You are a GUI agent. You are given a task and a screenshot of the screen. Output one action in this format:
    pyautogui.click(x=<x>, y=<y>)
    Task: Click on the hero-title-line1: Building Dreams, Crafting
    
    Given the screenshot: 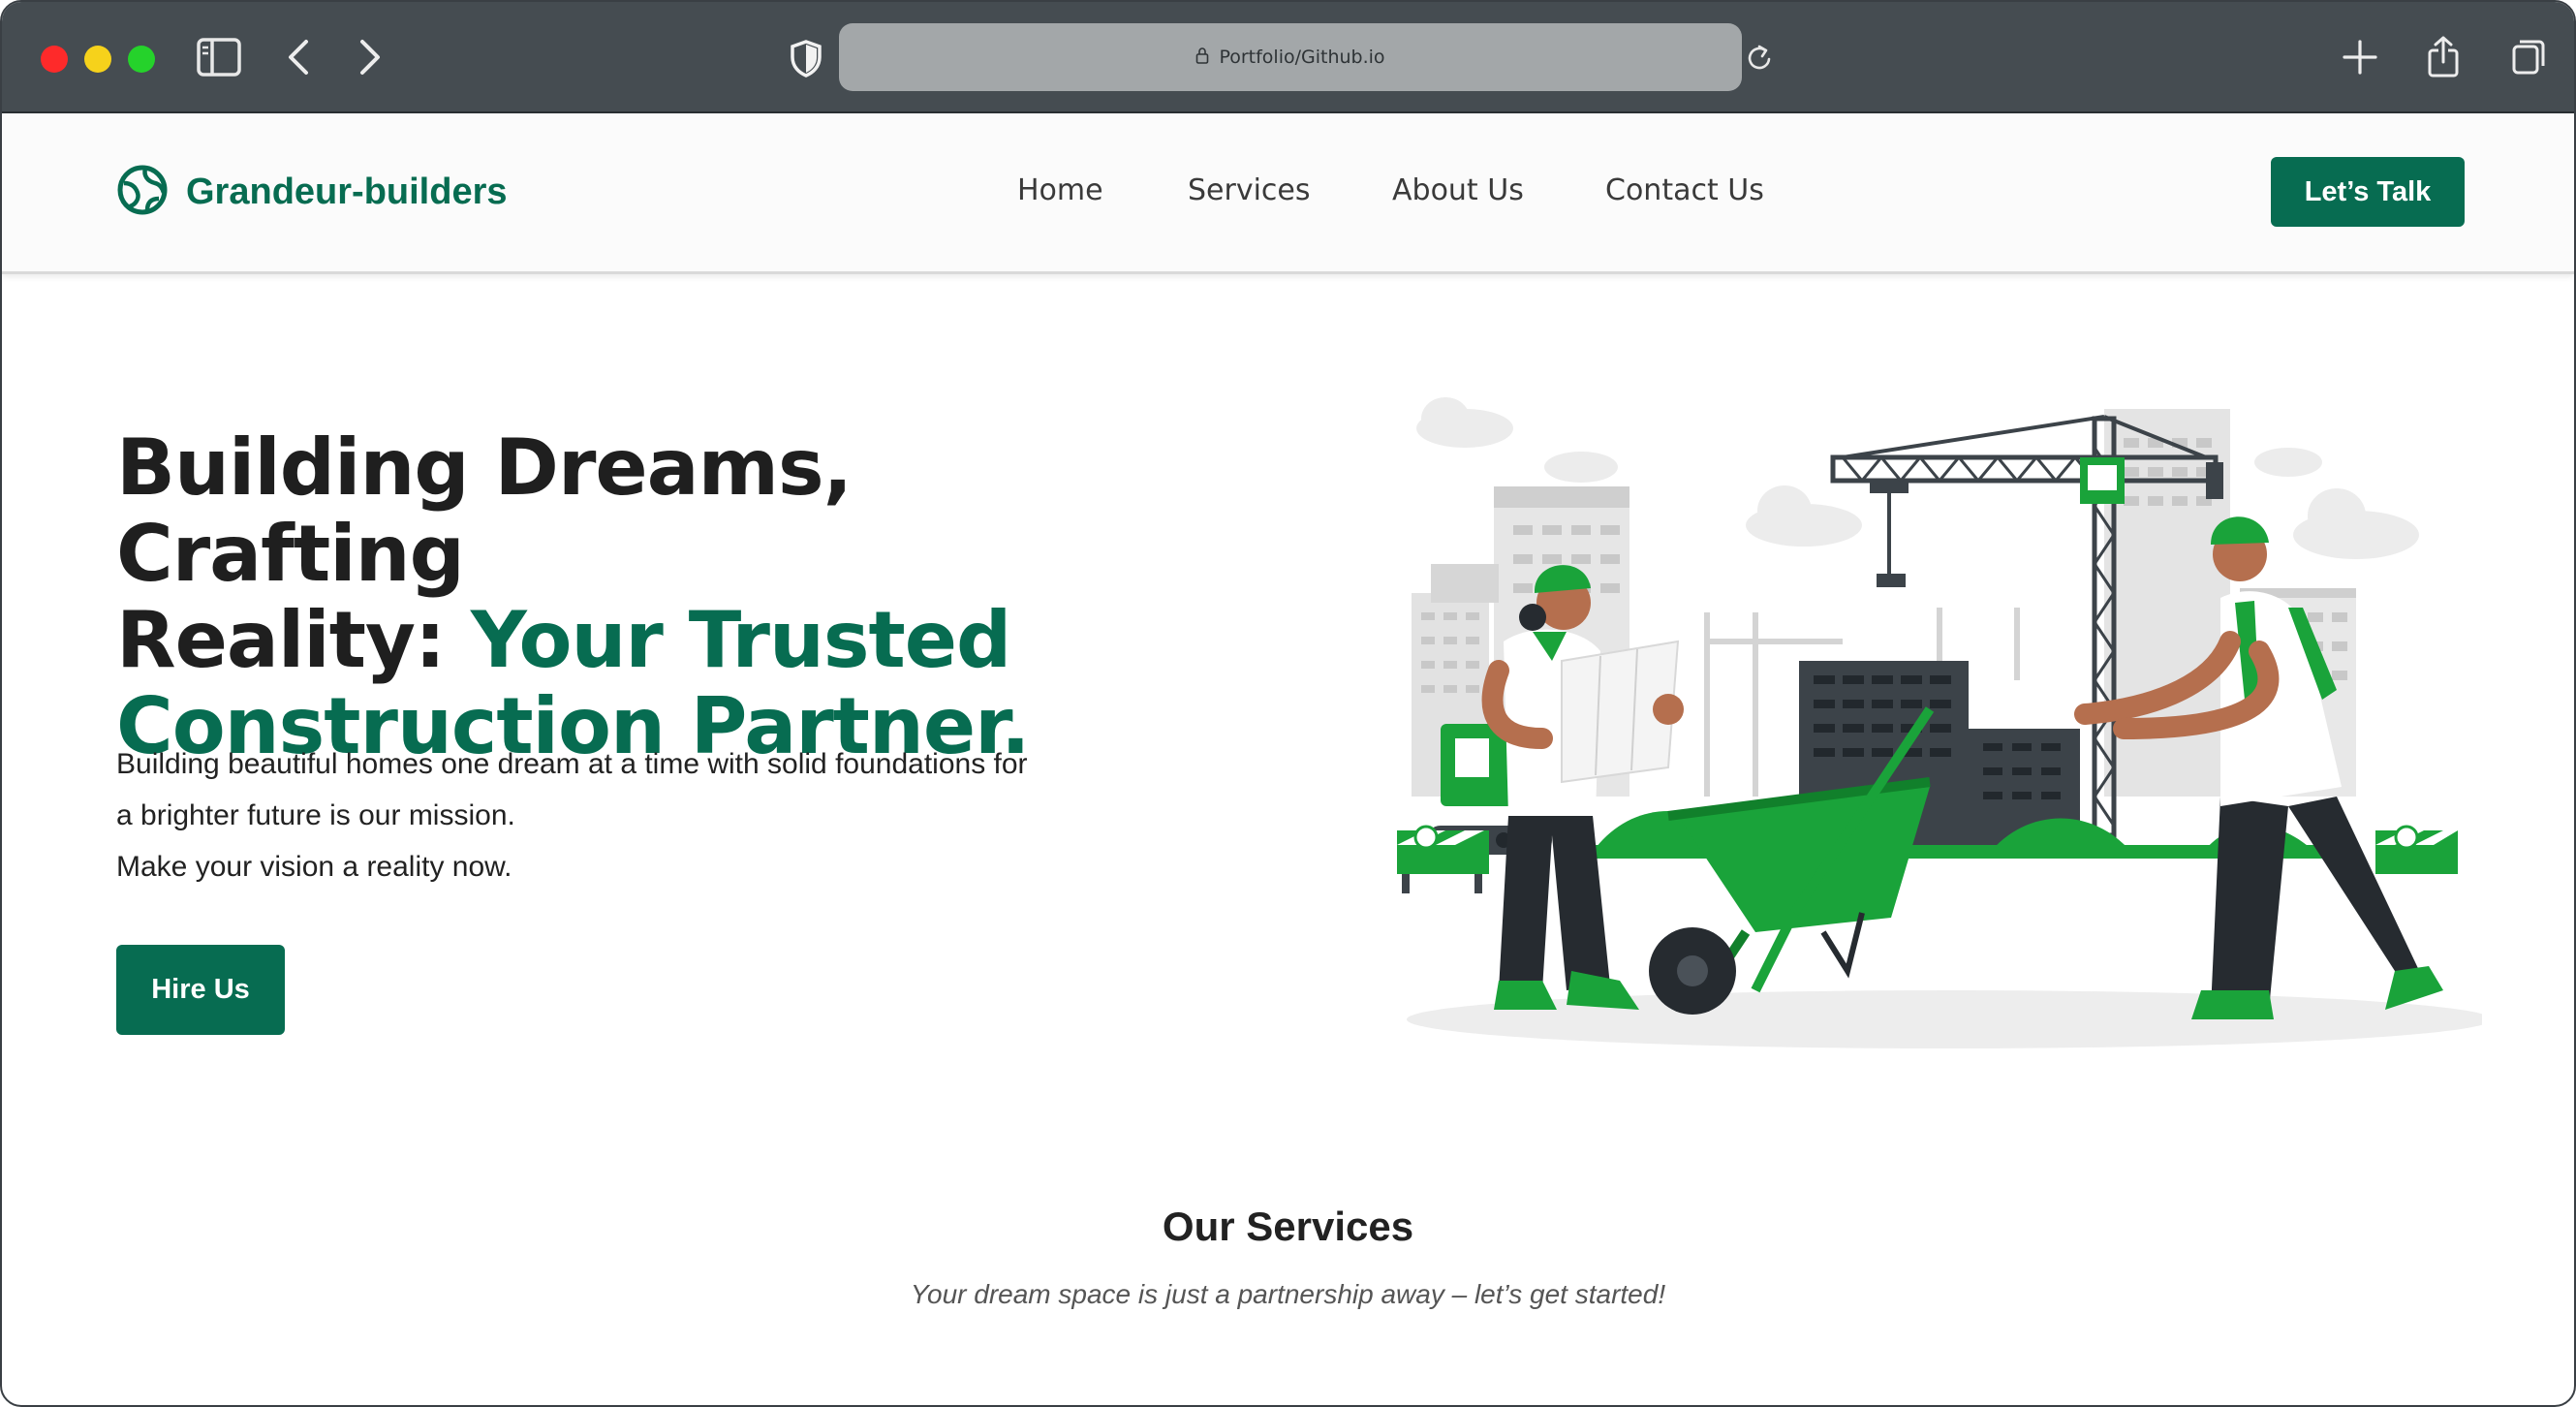 What is the action you would take?
    pyautogui.click(x=484, y=510)
    